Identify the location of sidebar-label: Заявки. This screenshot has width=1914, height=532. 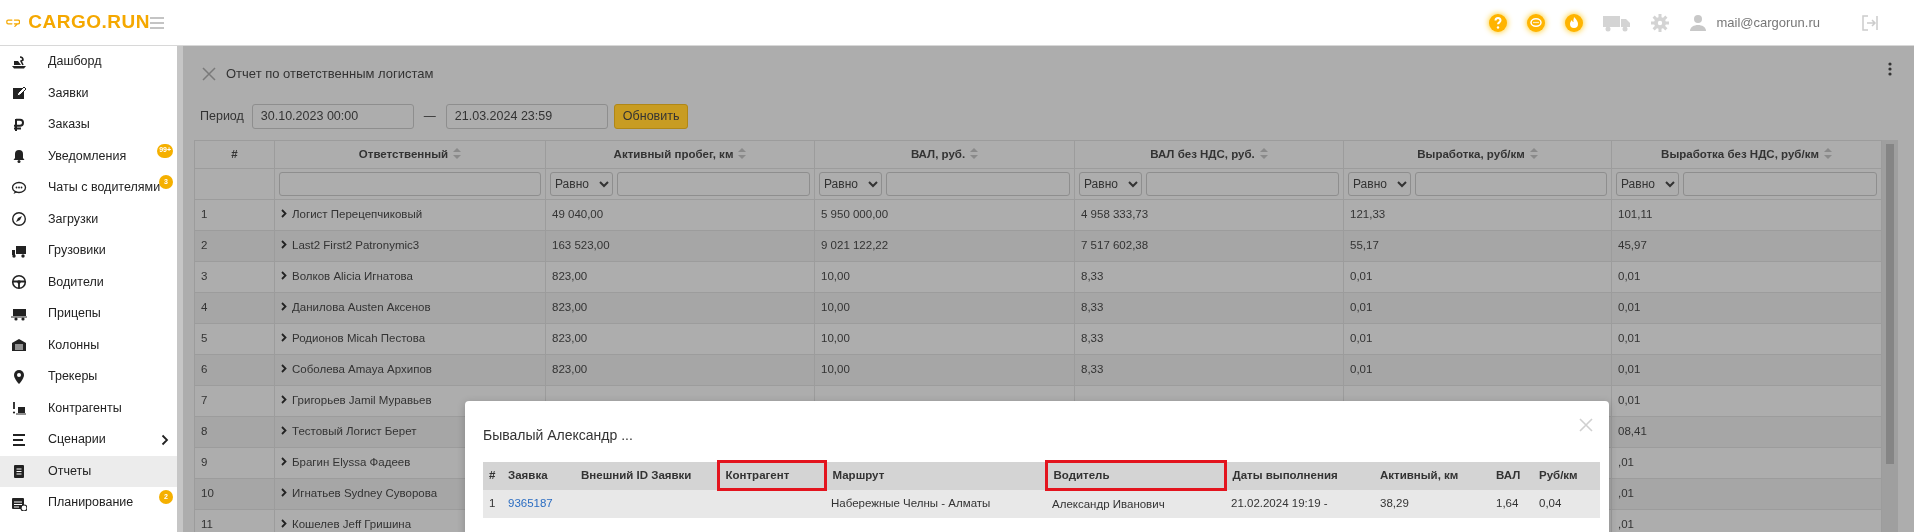
(68, 93).